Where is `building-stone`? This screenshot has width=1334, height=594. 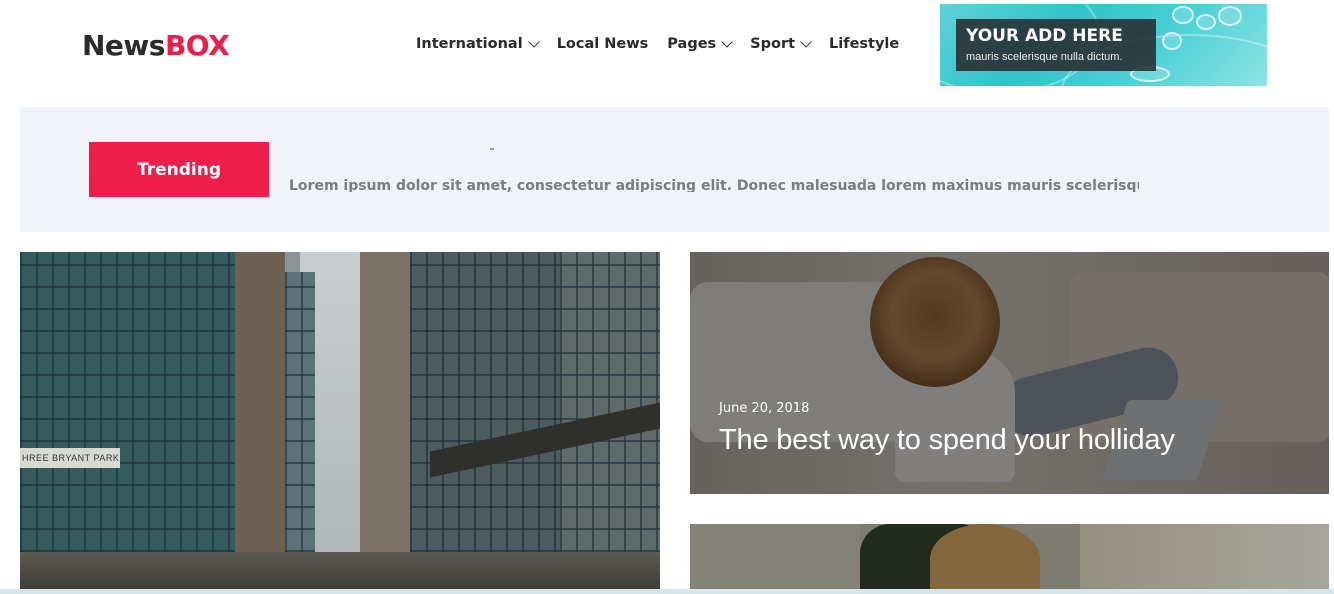 building-stone is located at coordinates (260, 402).